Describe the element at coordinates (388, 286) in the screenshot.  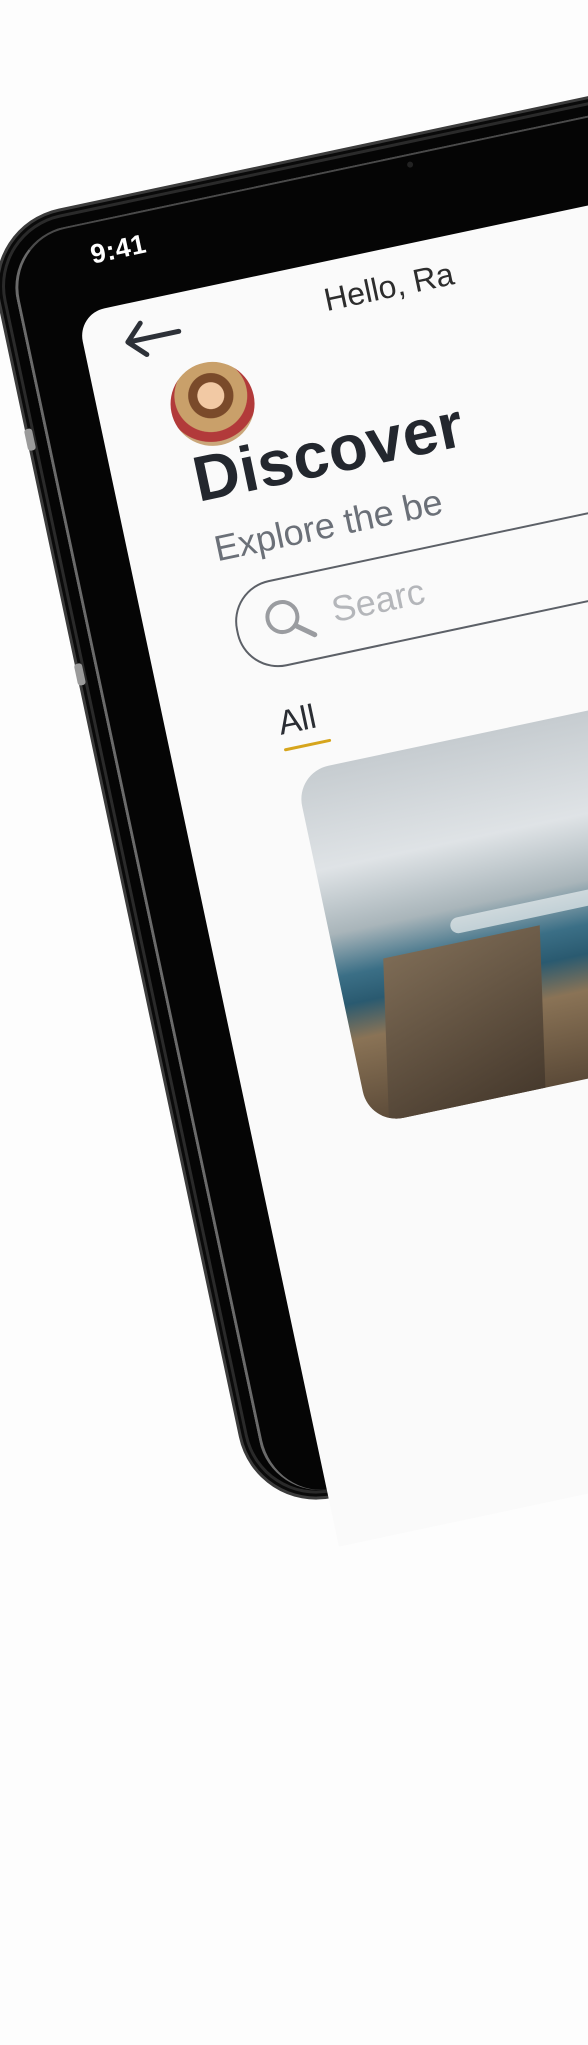
I see `greeting-text: Hello, Ra` at that location.